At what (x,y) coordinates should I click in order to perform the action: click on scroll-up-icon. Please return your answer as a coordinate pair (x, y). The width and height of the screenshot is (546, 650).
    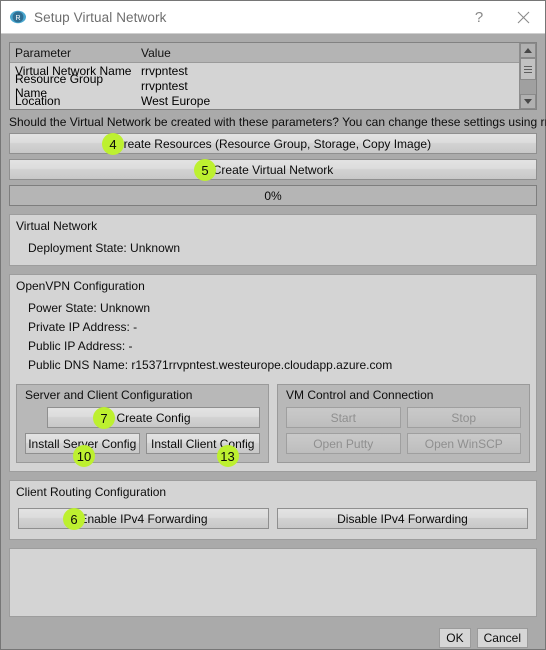
    Looking at the image, I should click on (528, 50).